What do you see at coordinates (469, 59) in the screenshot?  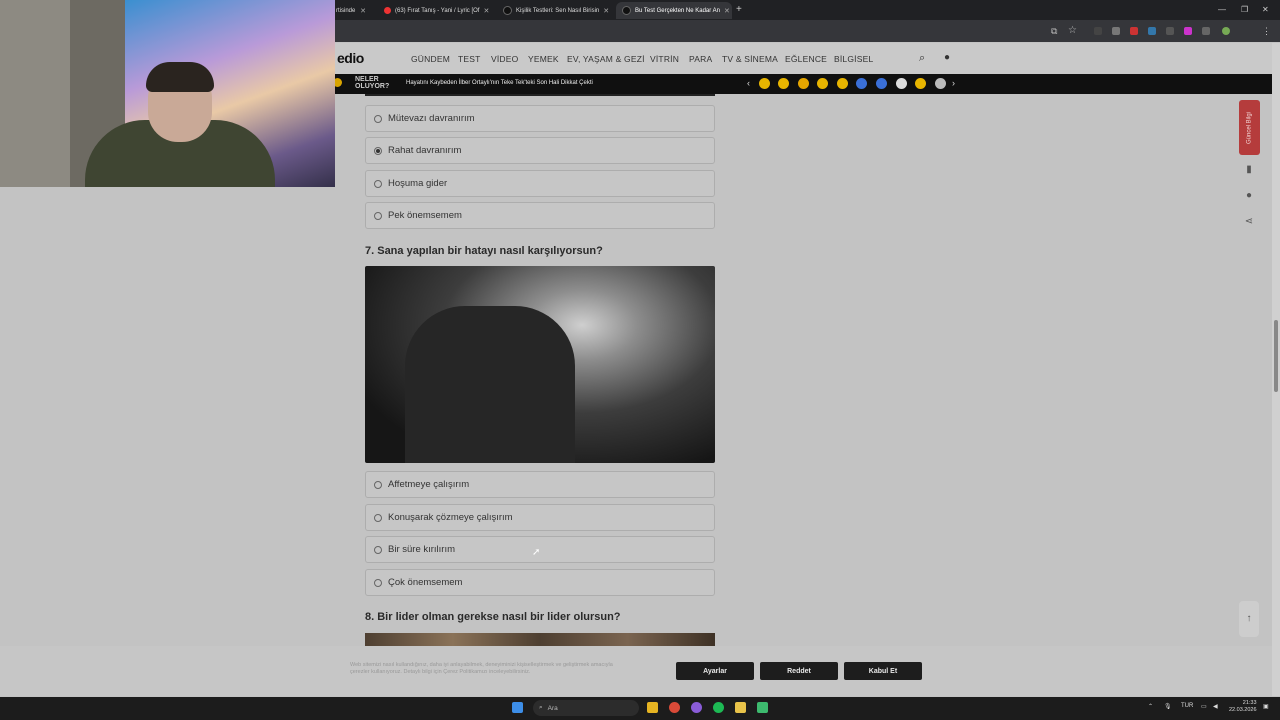 I see `nav-item-test: TEST` at bounding box center [469, 59].